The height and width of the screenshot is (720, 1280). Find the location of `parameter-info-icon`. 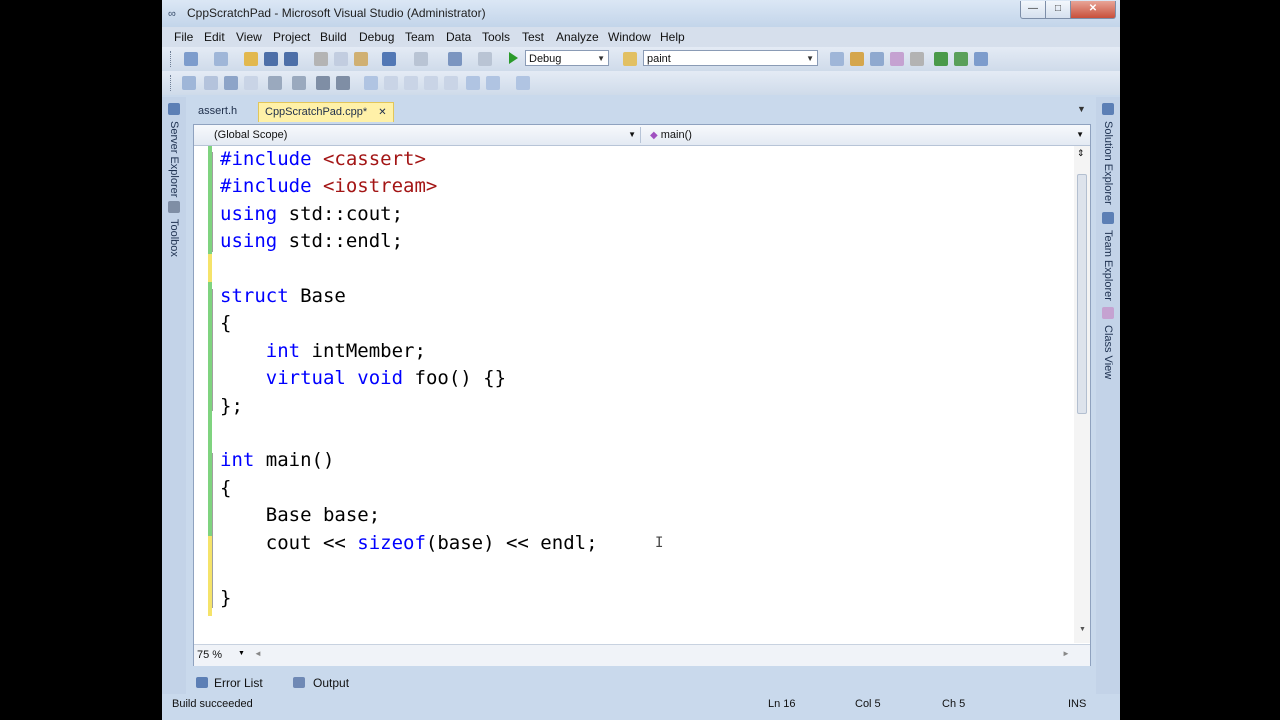

parameter-info-icon is located at coordinates (211, 83).